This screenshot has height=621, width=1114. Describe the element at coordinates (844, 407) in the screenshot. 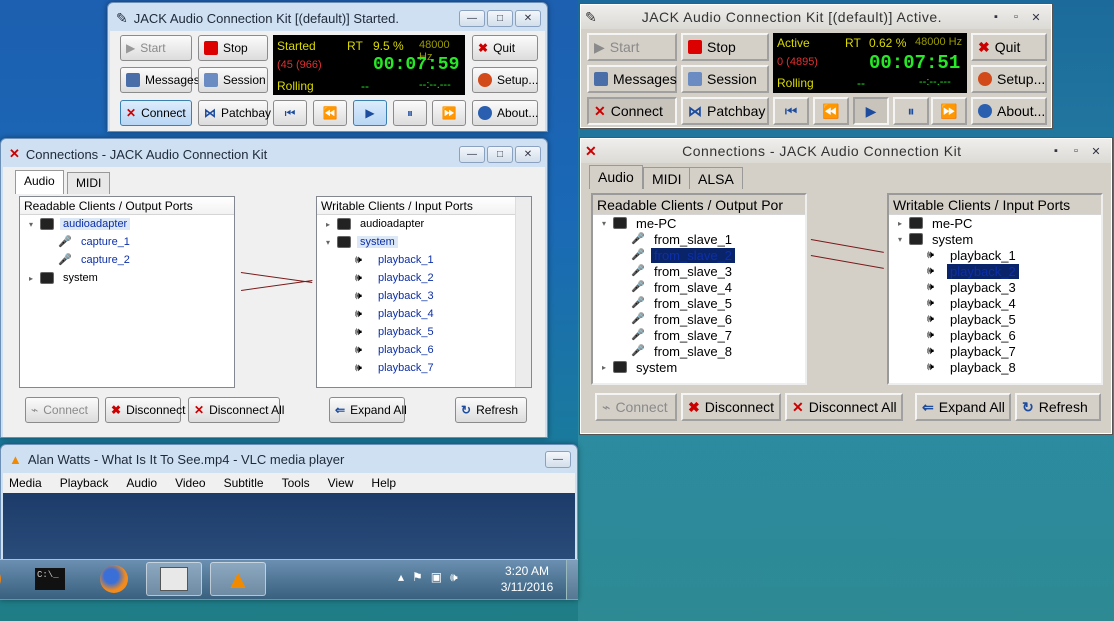

I see `disconnect-all-button: ✕ Disconnect All` at that location.